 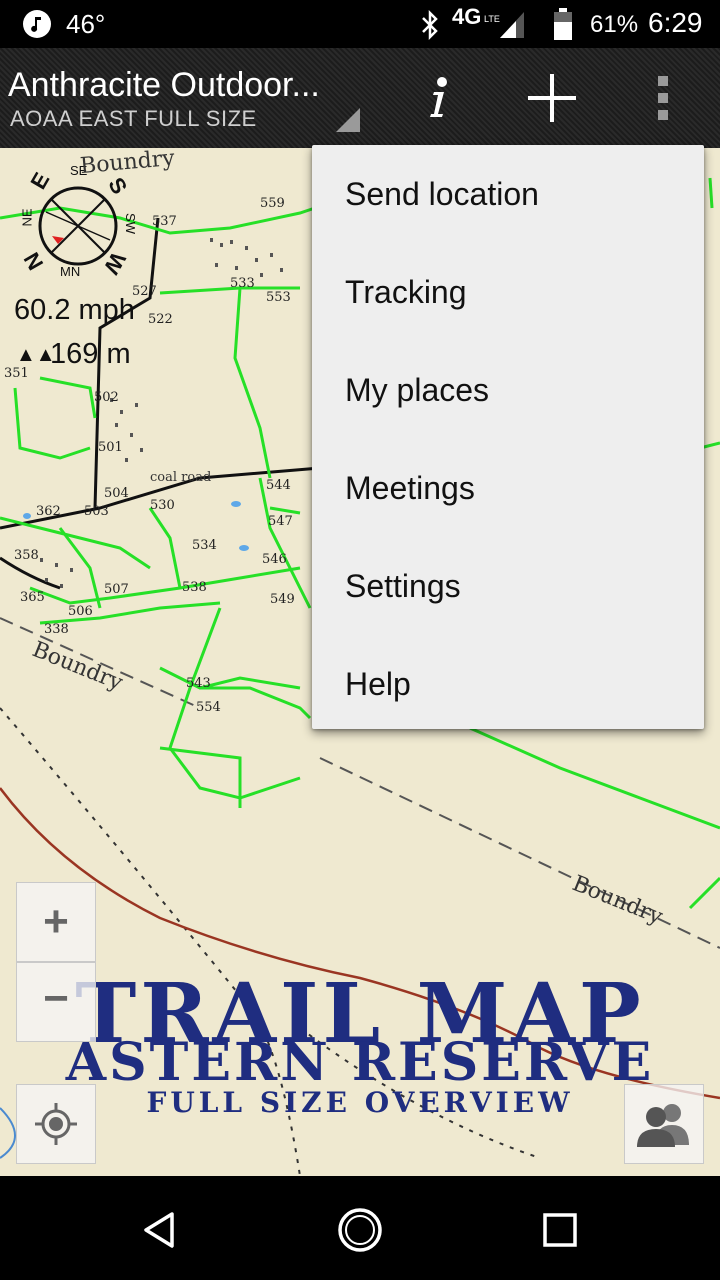 What do you see at coordinates (508, 390) in the screenshot?
I see `menu-item-my-places: My places` at bounding box center [508, 390].